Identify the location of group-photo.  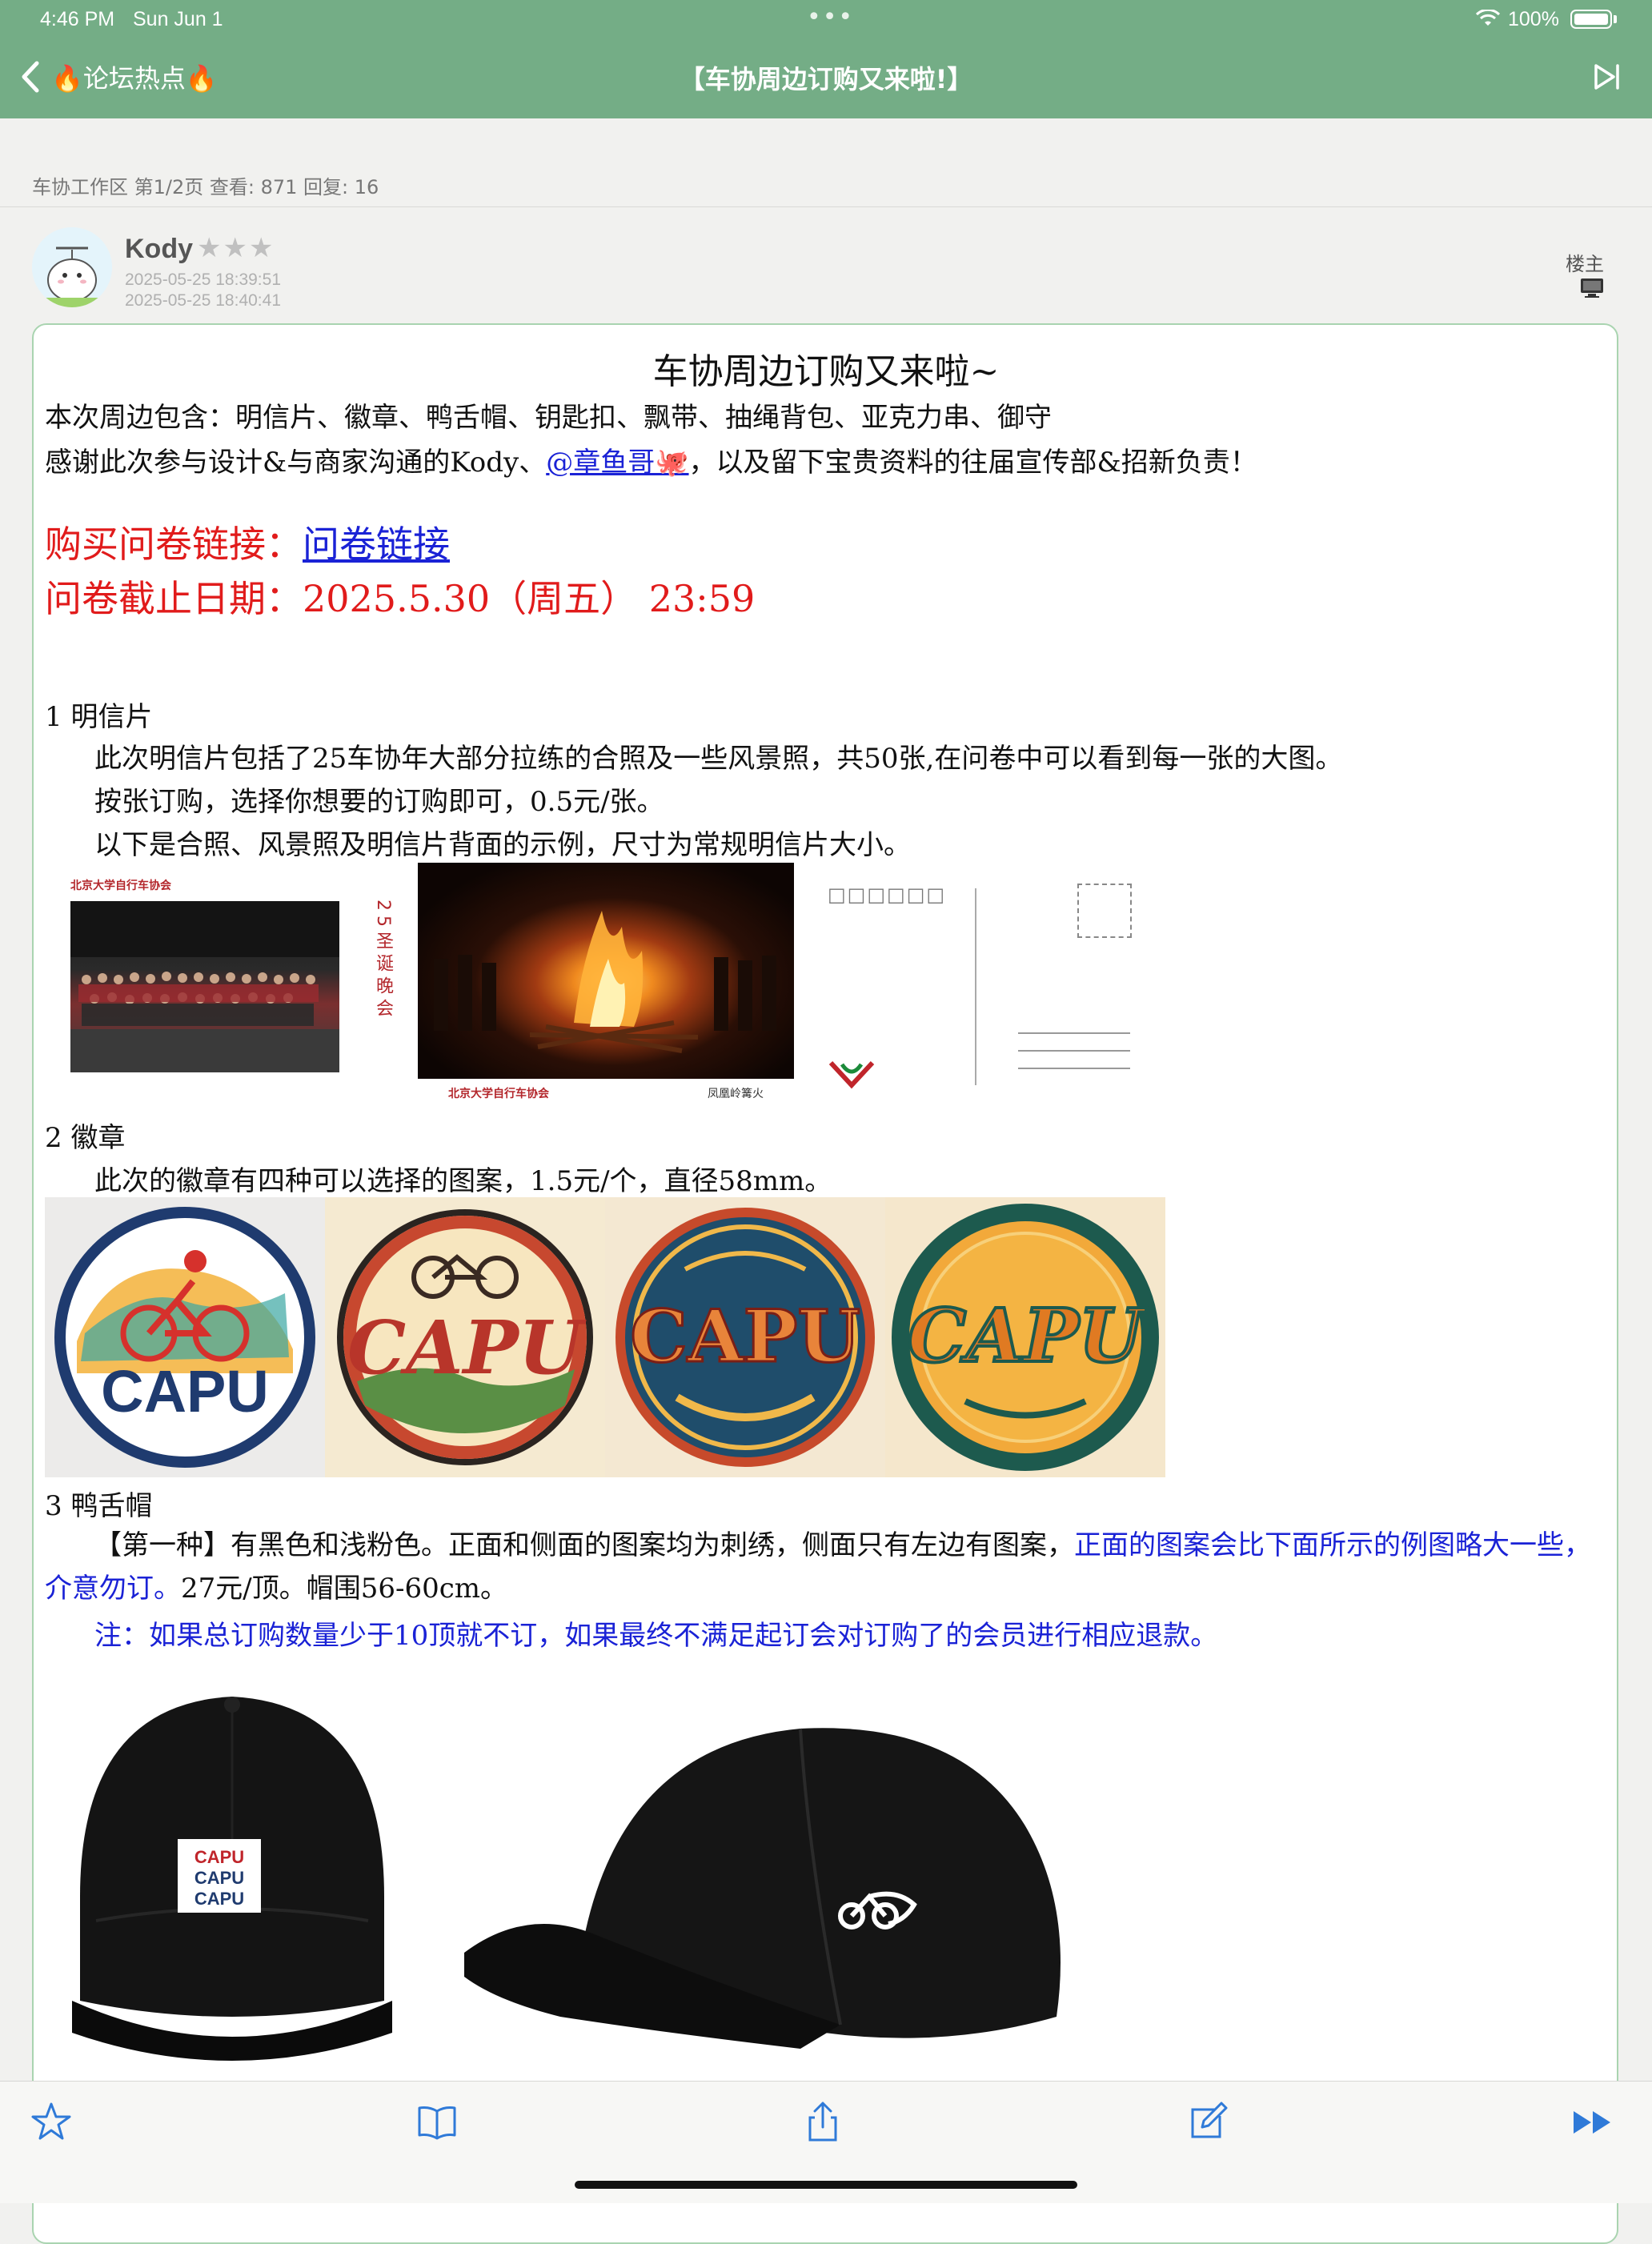
(204, 986).